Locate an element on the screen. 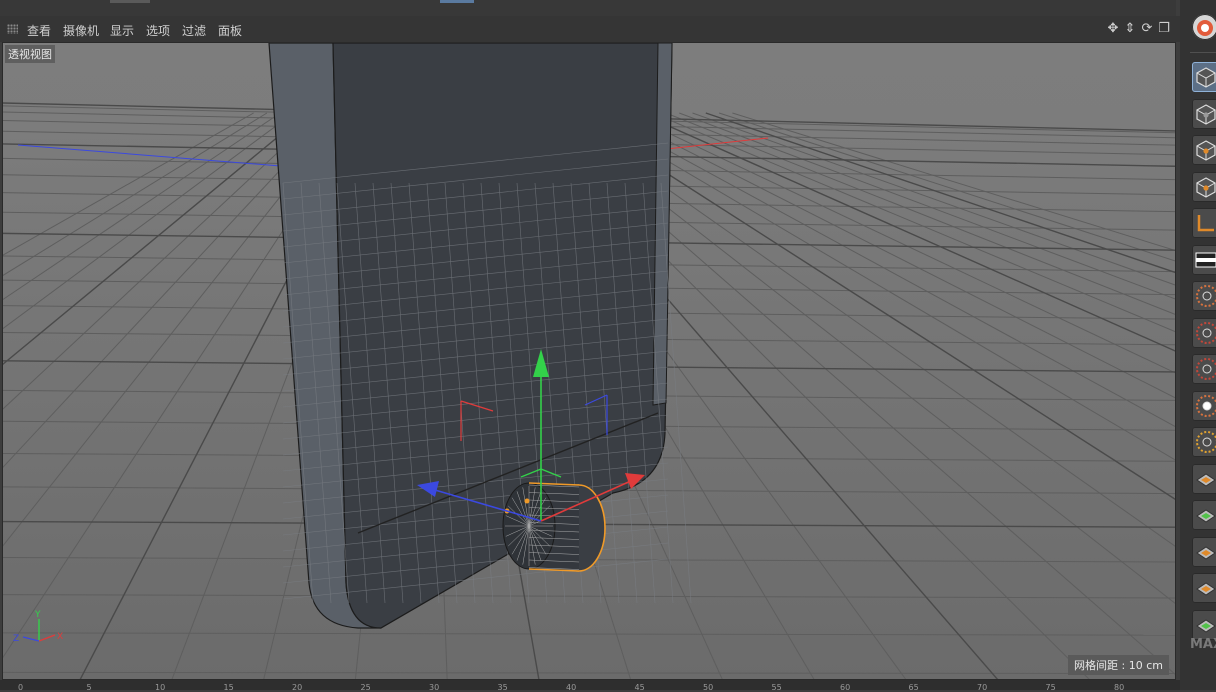 The width and height of the screenshot is (1216, 692). timeline-ruler: 0510152025303540455055606570758085 is located at coordinates (608, 686).